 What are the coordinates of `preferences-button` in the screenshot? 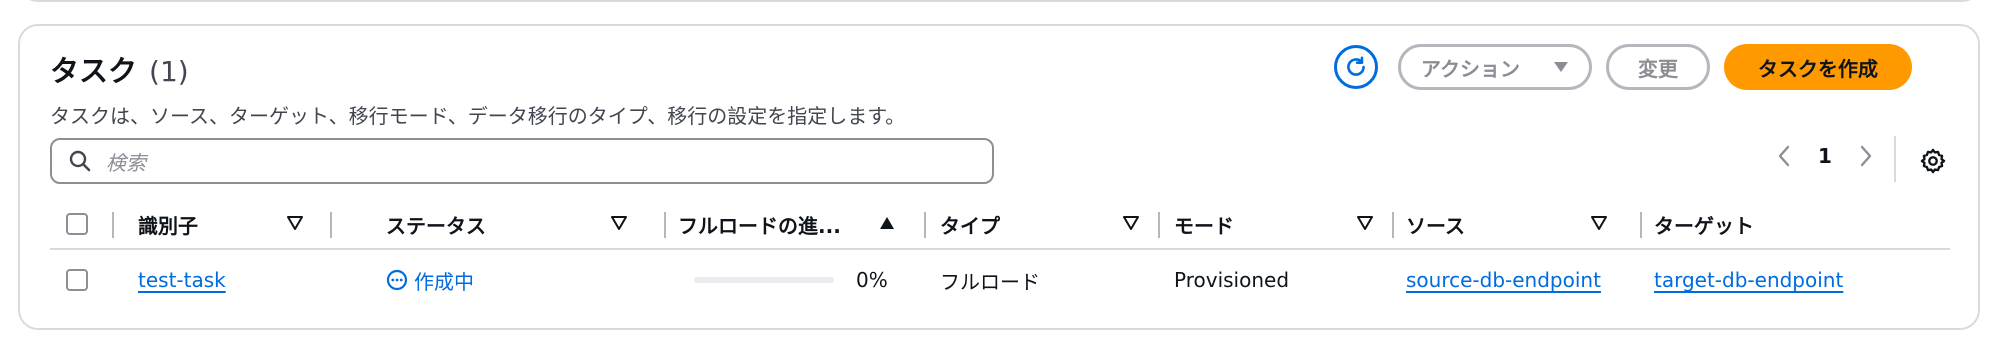 It's located at (1933, 161).